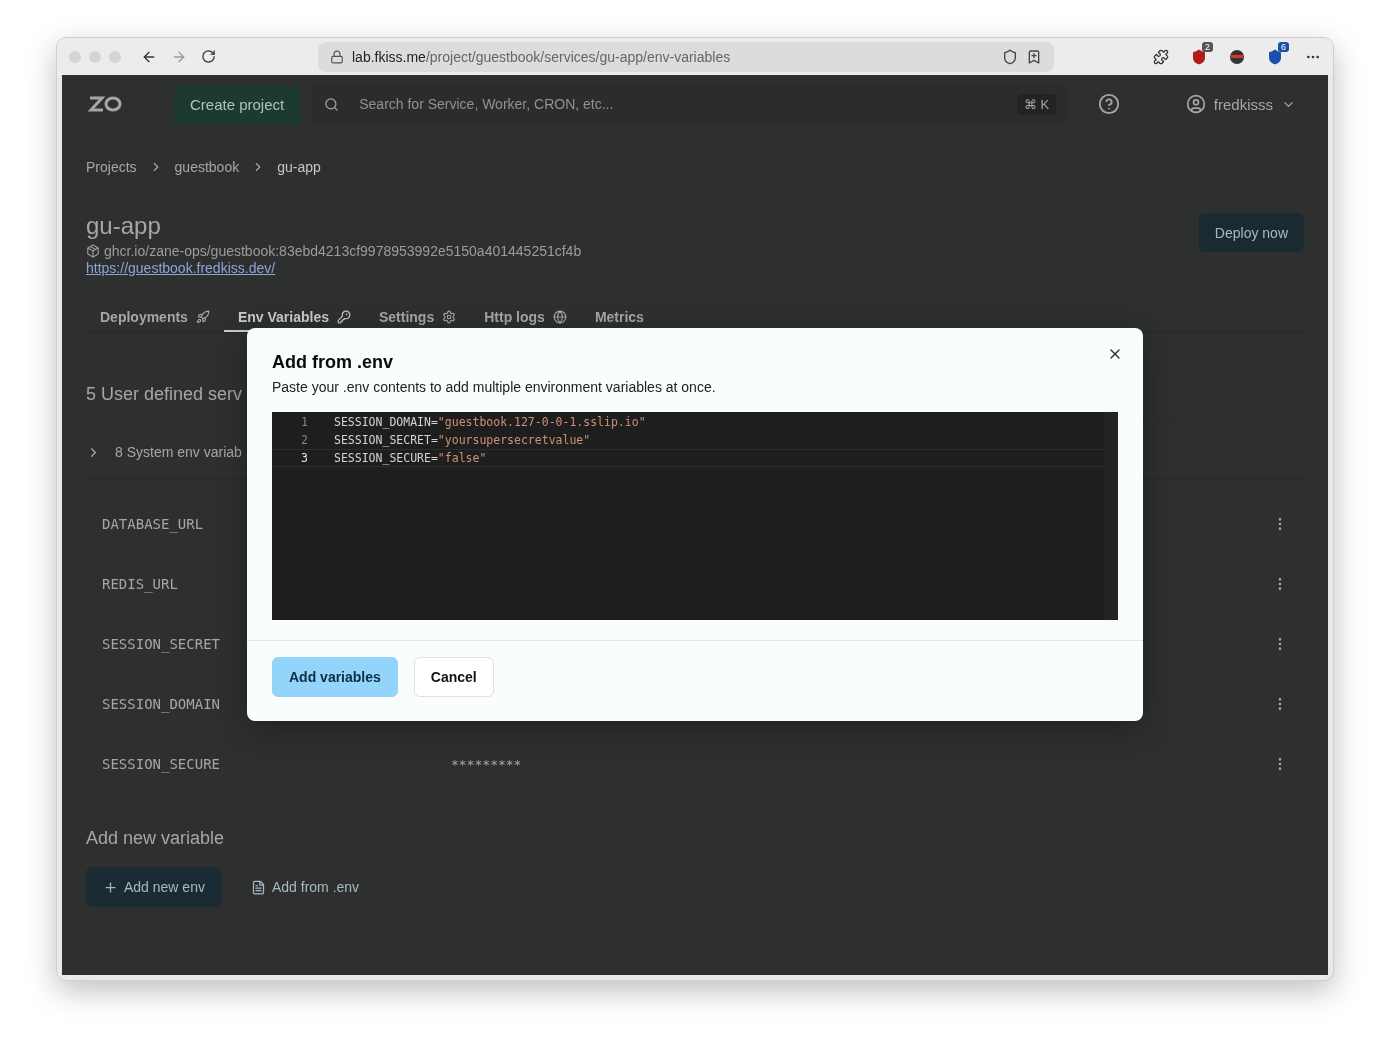  I want to click on help-icon, so click(1109, 104).